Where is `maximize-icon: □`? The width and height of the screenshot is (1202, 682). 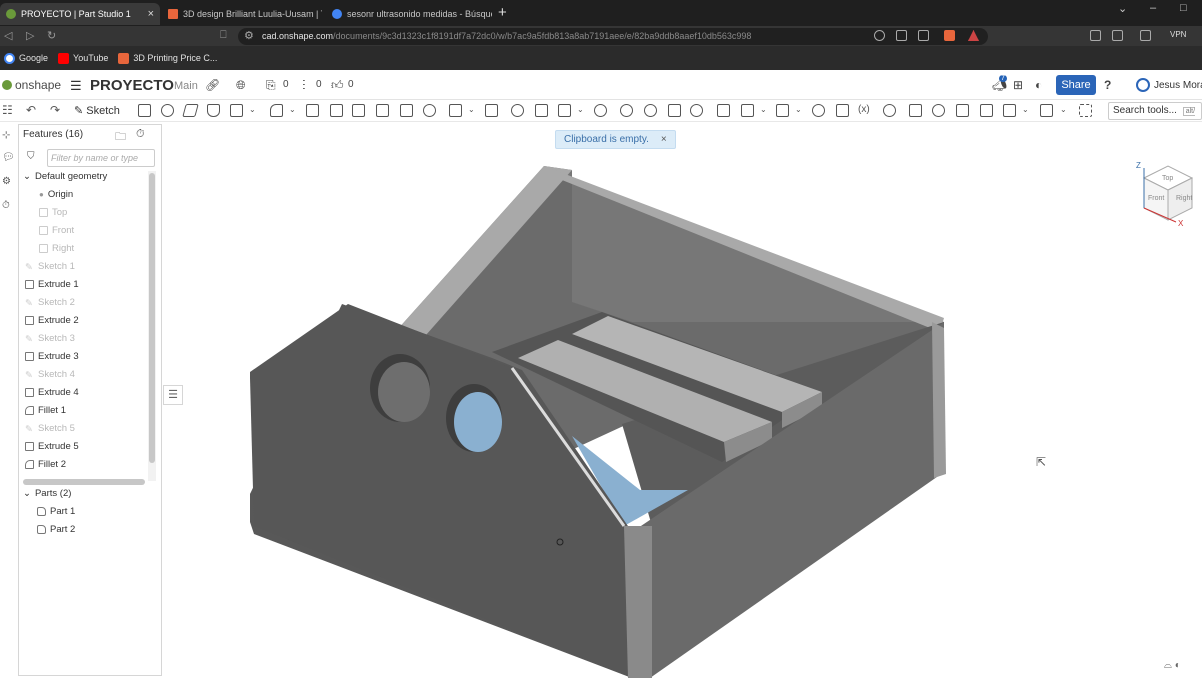
maximize-icon: □ is located at coordinates (1183, 8).